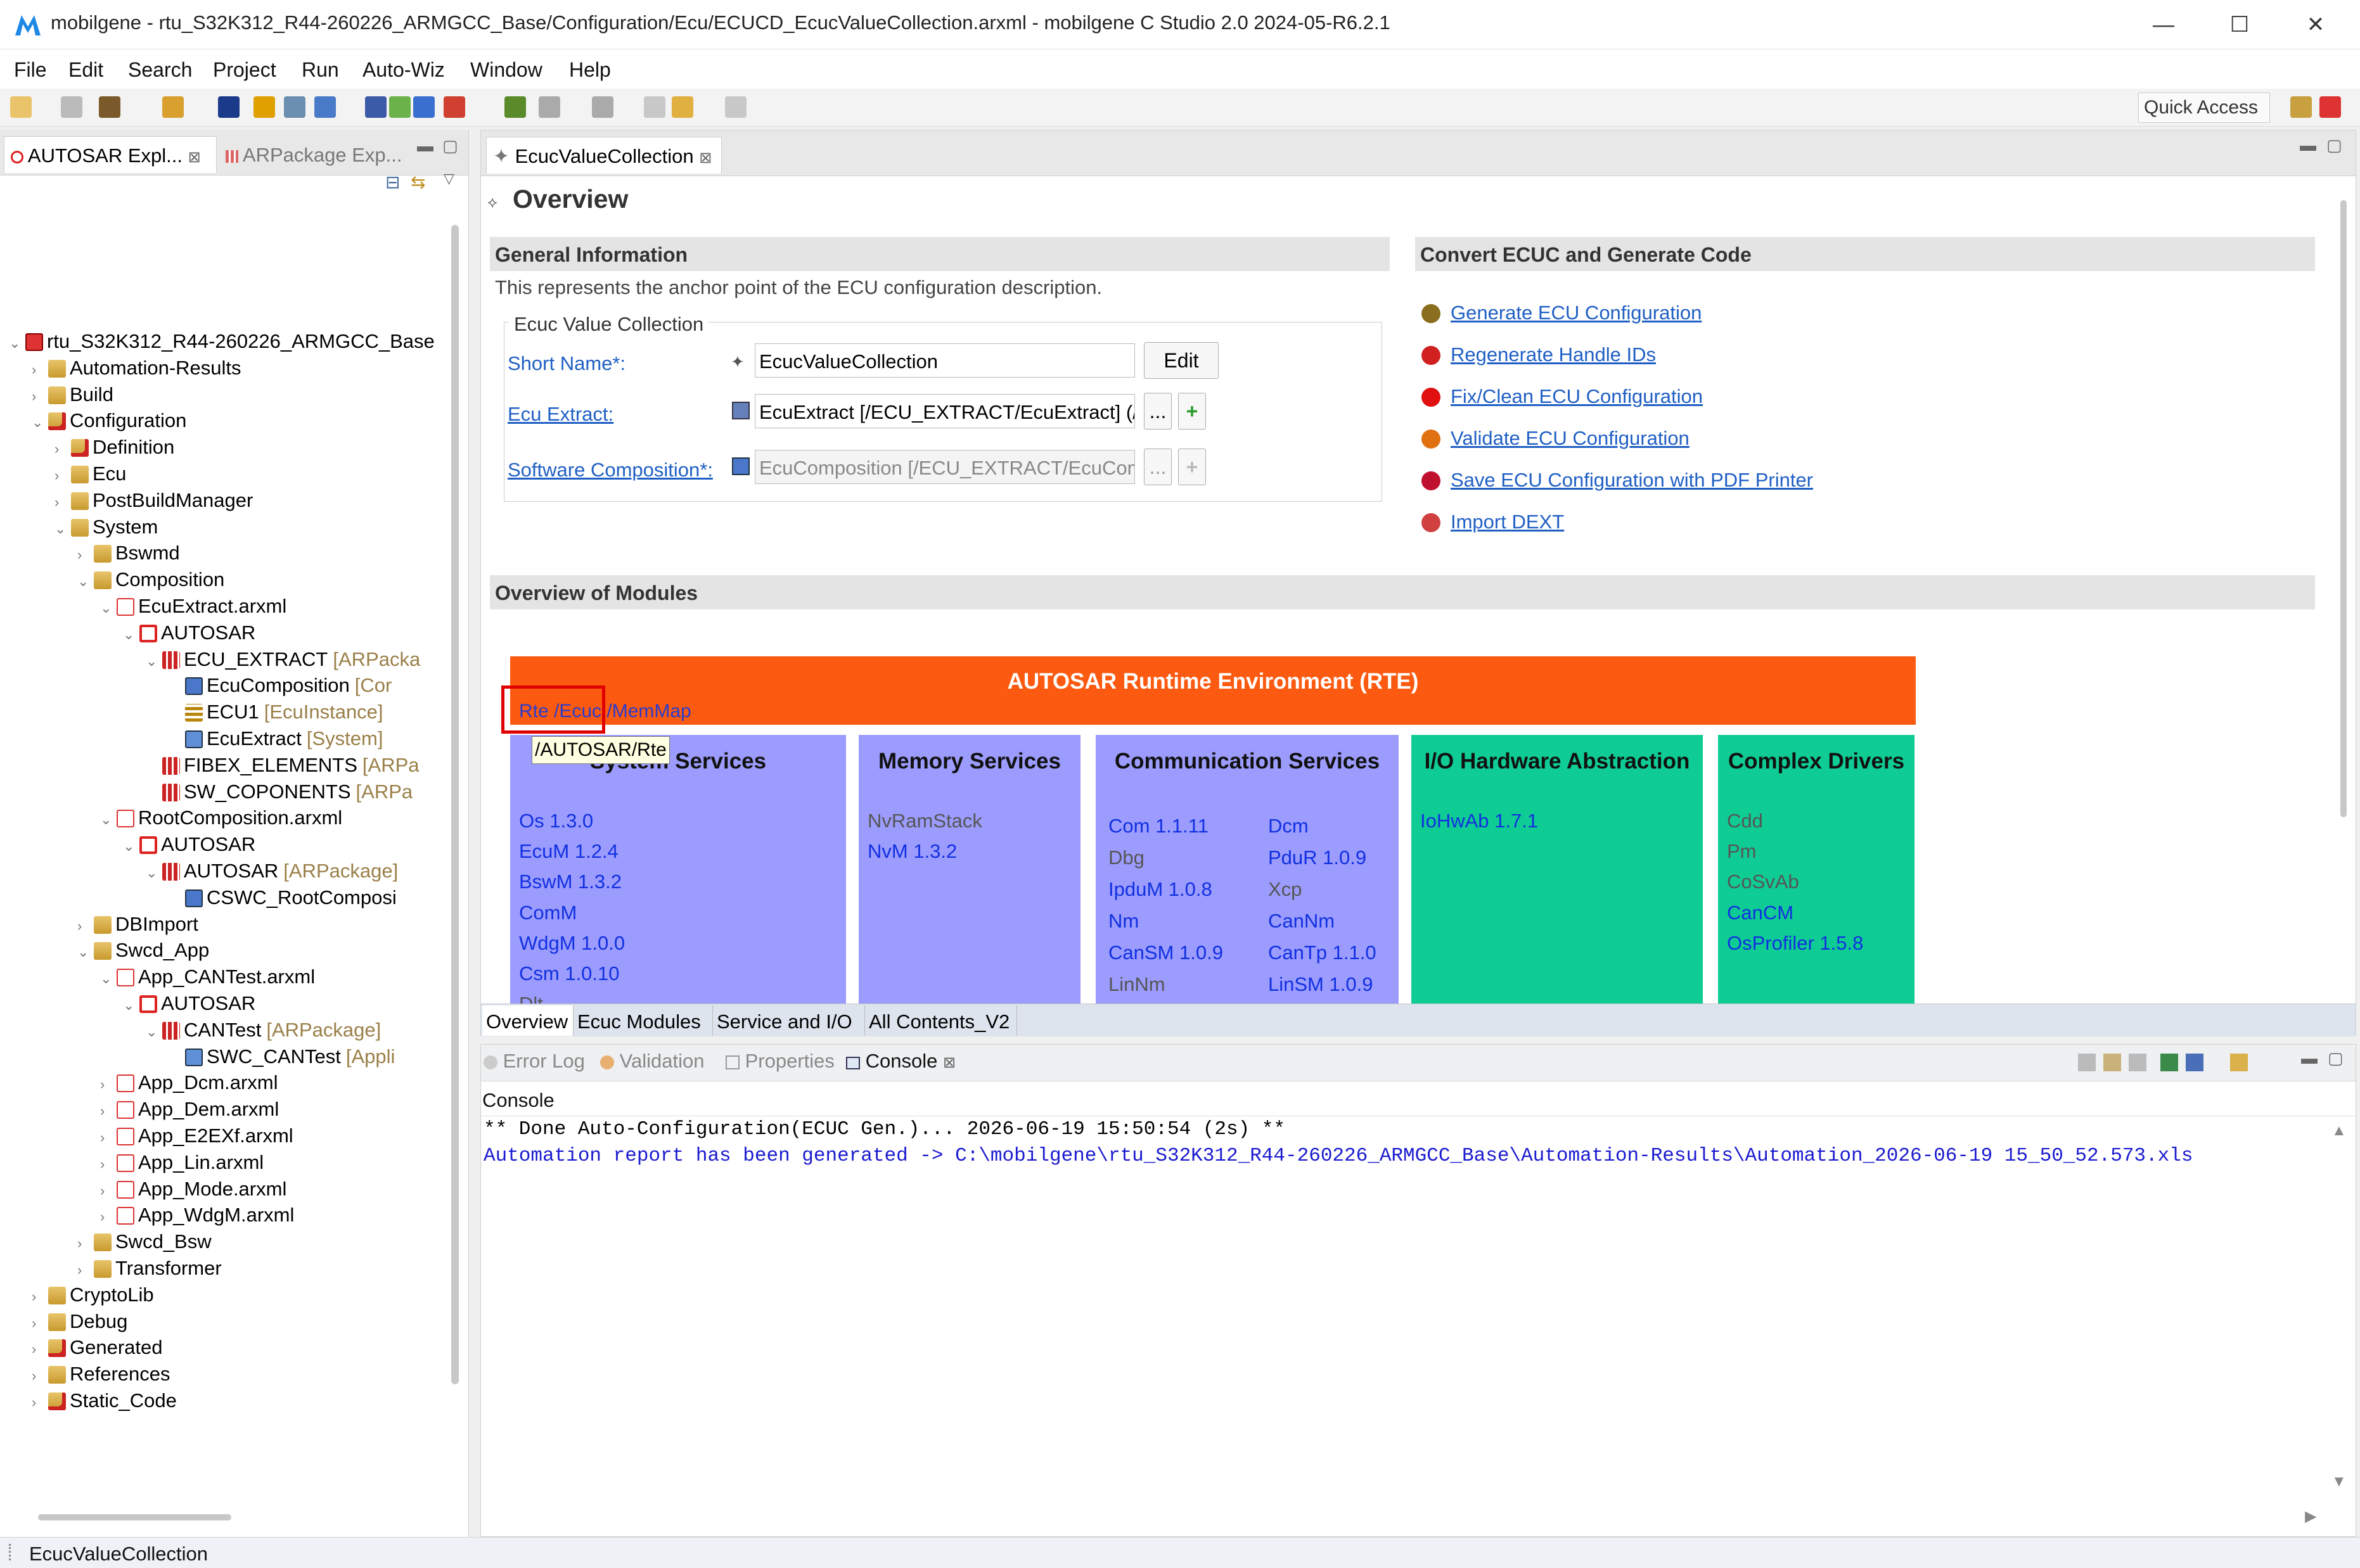 This screenshot has width=2360, height=1568. Describe the element at coordinates (147, 1242) in the screenshot. I see `tree-item: › Swcd_Bsw` at that location.